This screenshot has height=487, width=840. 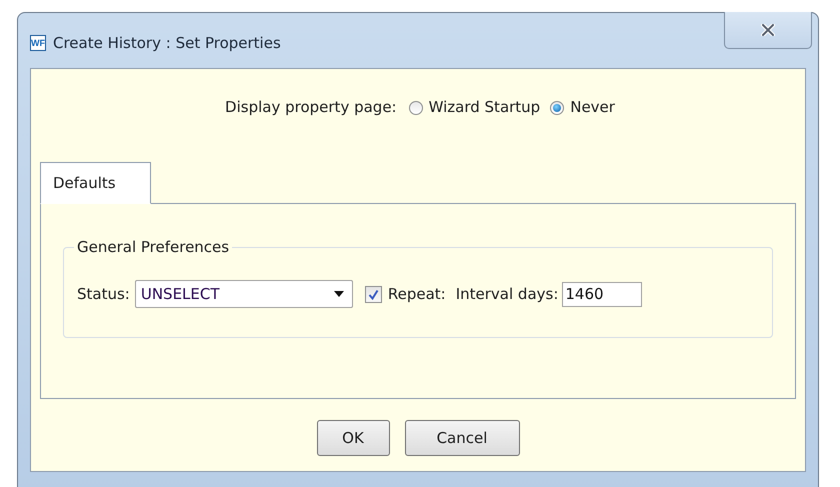 What do you see at coordinates (103, 294) in the screenshot?
I see `status-label: Status:` at bounding box center [103, 294].